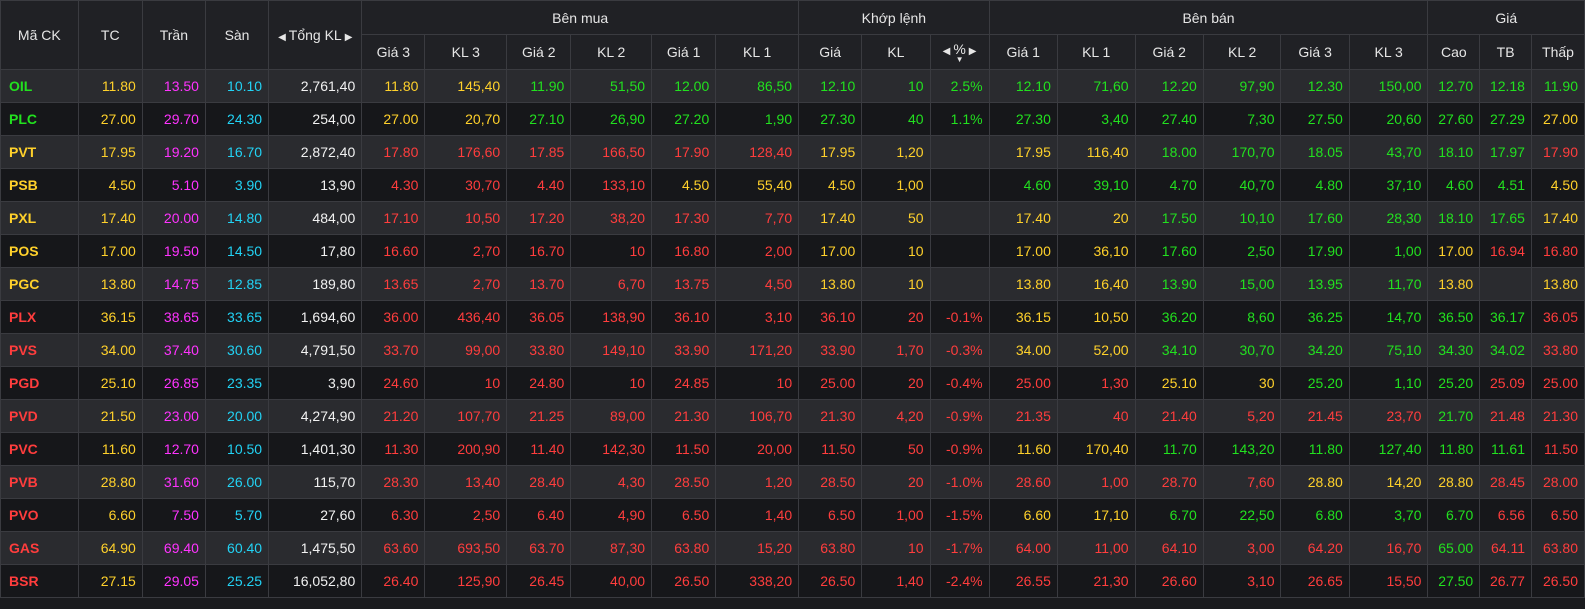 This screenshot has width=1585, height=609. What do you see at coordinates (1454, 581) in the screenshot?
I see `high-price-cell: 27.50` at bounding box center [1454, 581].